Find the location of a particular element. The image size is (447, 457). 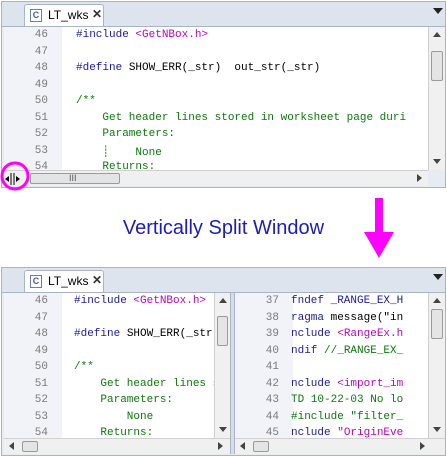

code-line: ┊ None is located at coordinates (119, 152).